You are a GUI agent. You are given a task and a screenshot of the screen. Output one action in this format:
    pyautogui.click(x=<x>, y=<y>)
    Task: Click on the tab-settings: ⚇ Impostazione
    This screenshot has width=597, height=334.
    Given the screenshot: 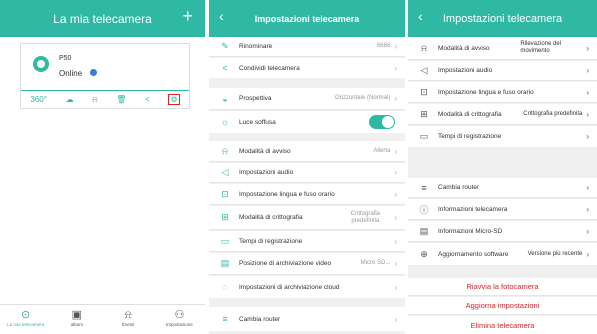 What is the action you would take?
    pyautogui.click(x=179, y=319)
    